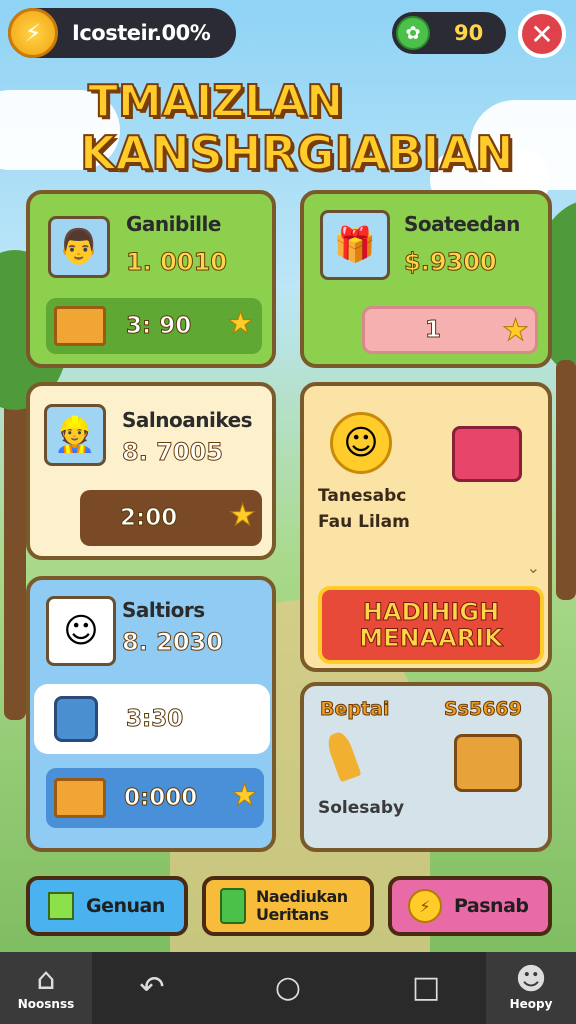 The height and width of the screenshot is (1024, 576). What do you see at coordinates (469, 33) in the screenshot?
I see `gem-value: 90` at bounding box center [469, 33].